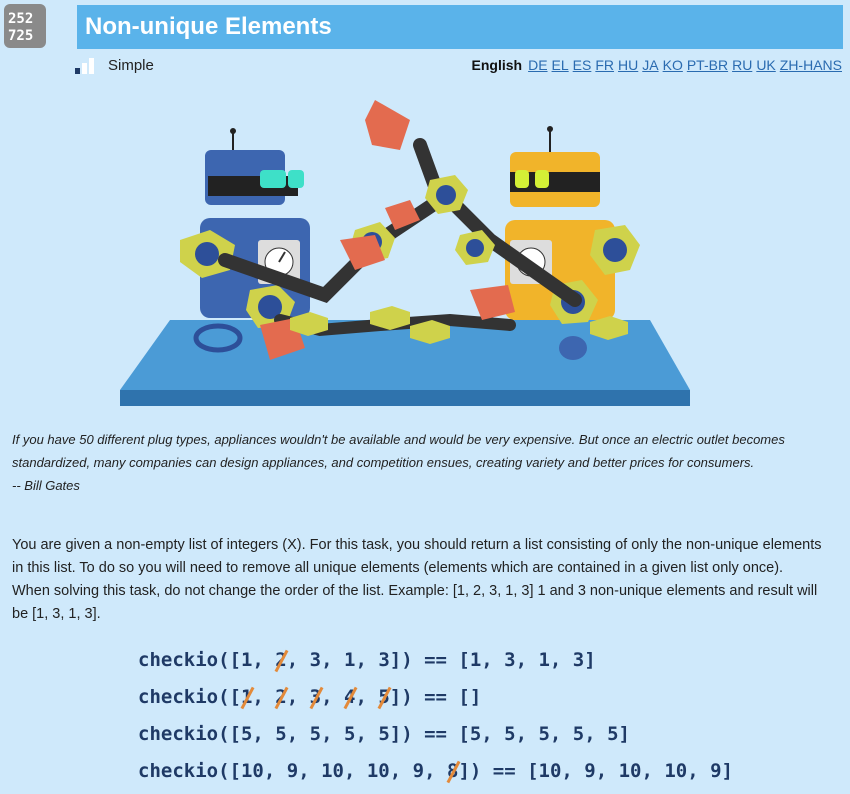 The height and width of the screenshot is (794, 850). What do you see at coordinates (560, 65) in the screenshot?
I see `lang-link-el: EL` at bounding box center [560, 65].